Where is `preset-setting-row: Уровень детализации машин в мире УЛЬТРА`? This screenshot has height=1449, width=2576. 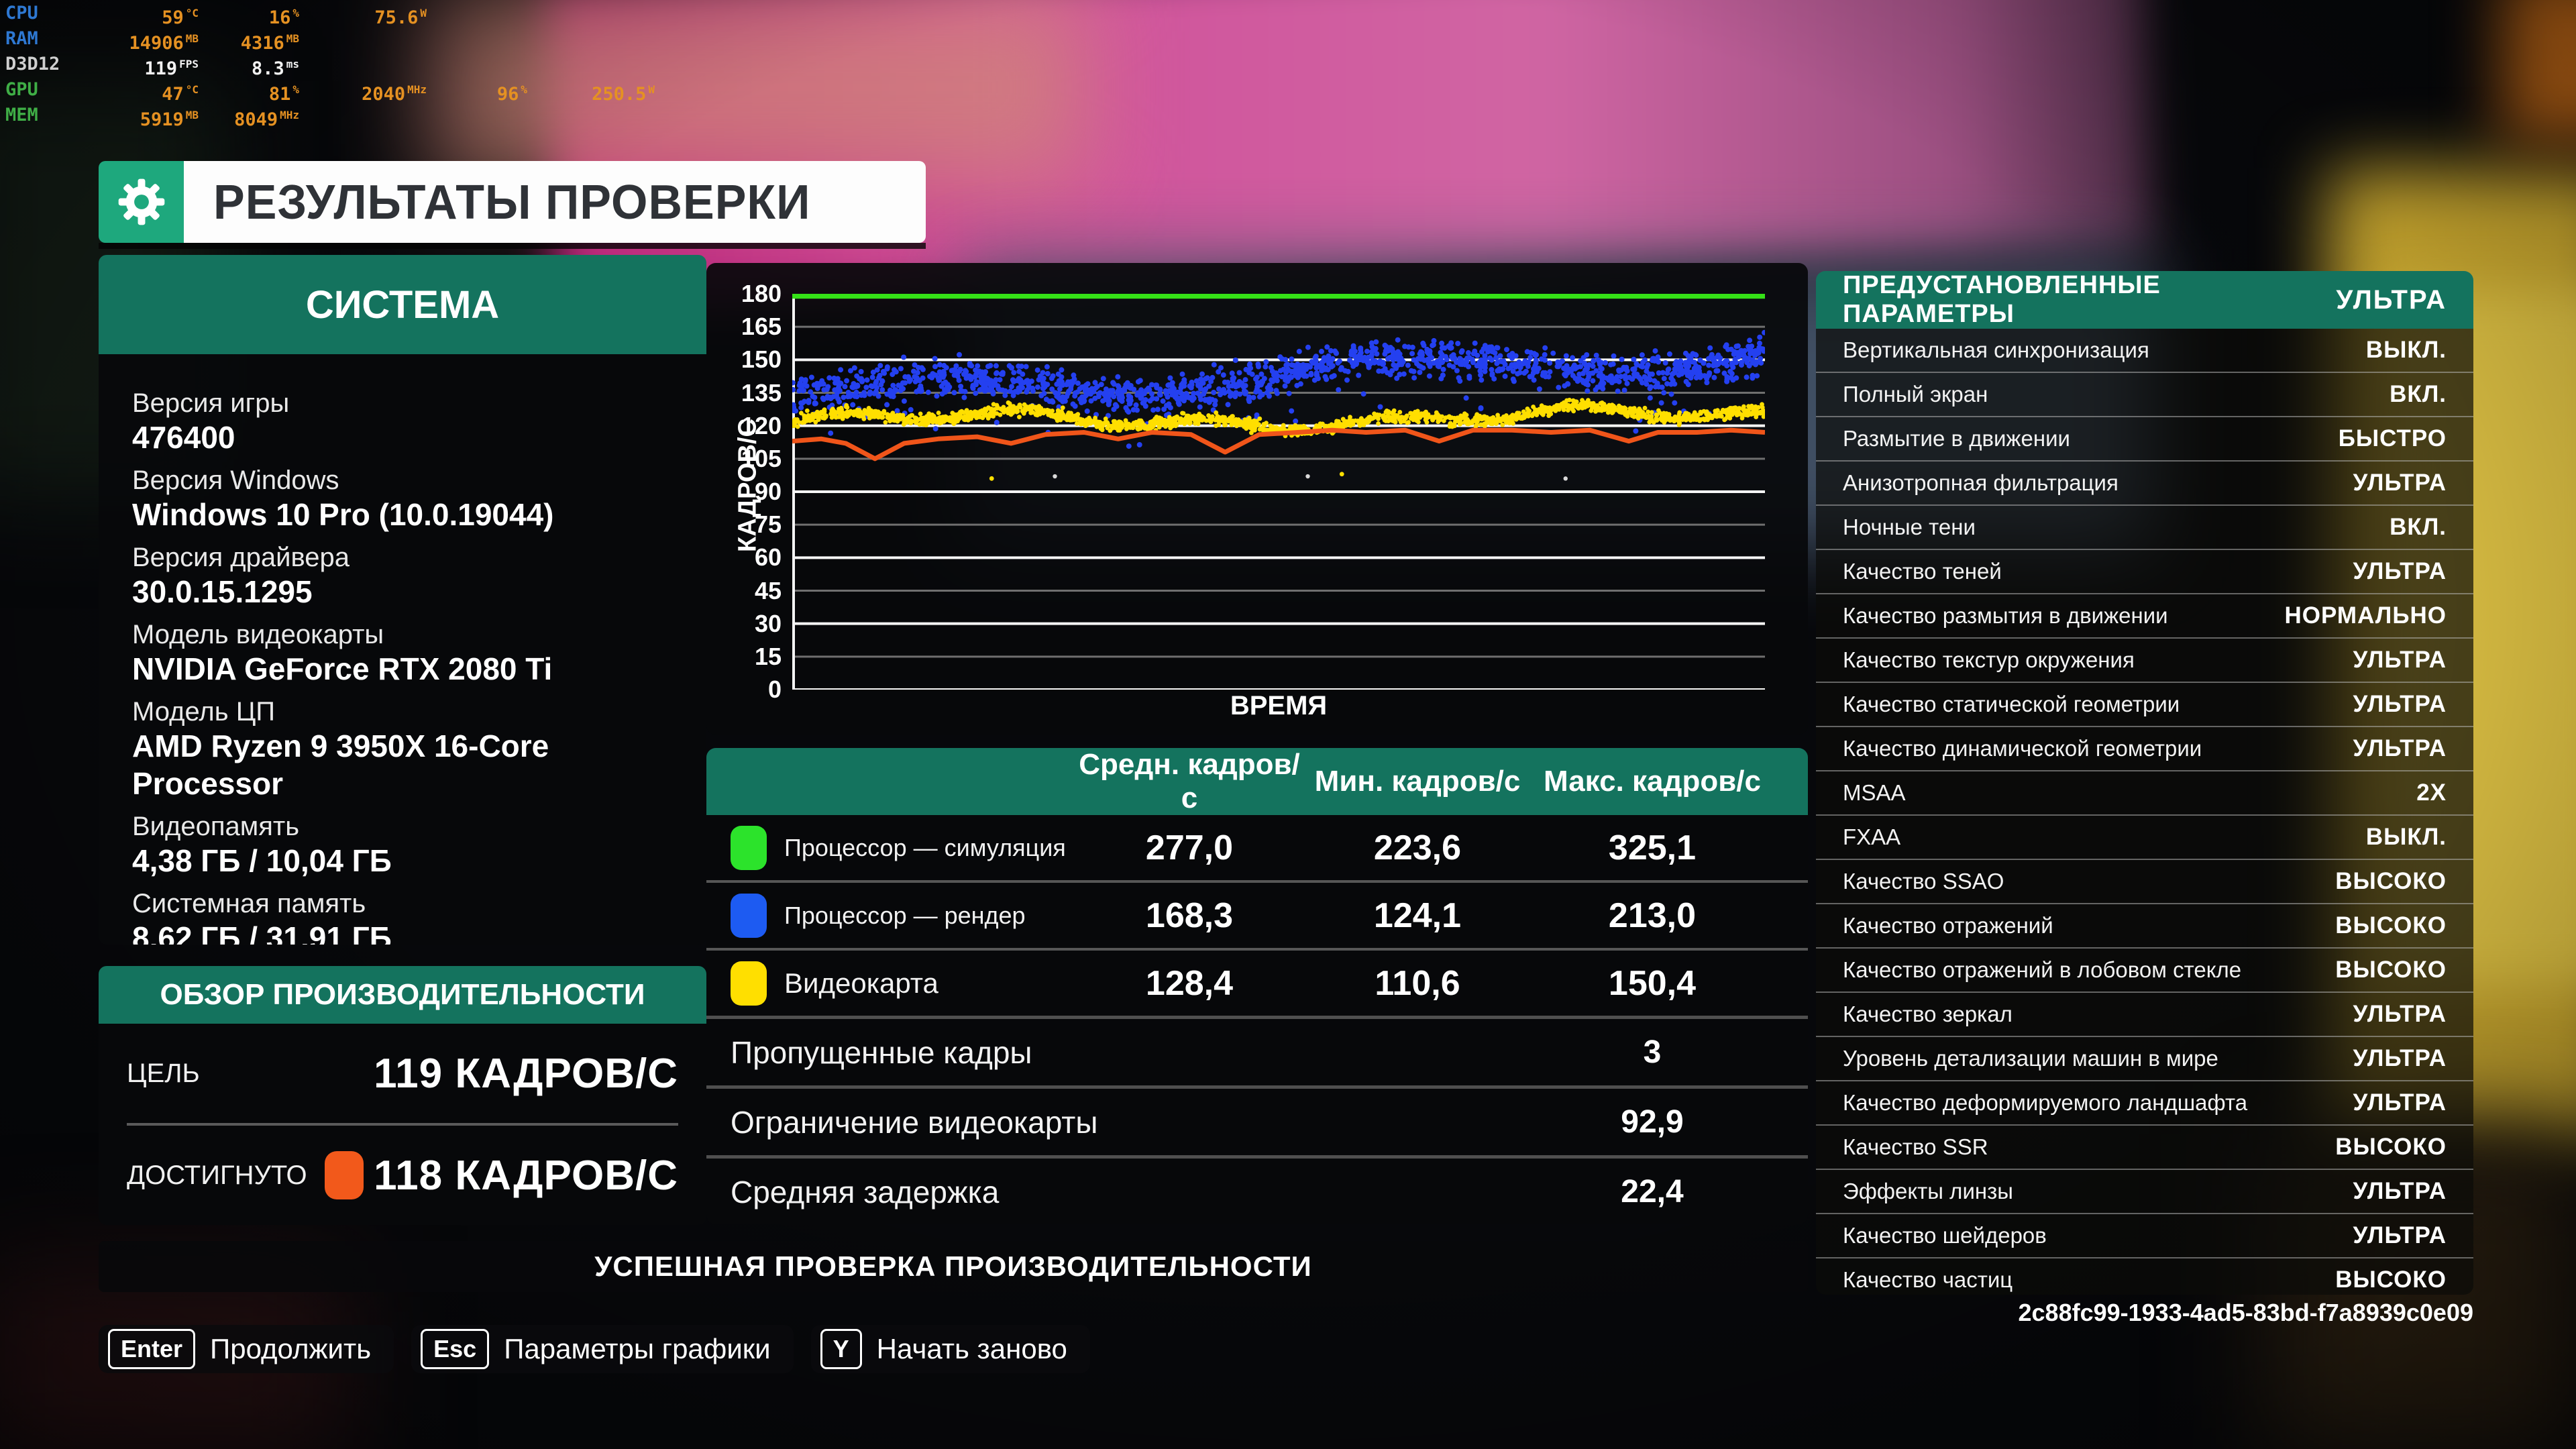
preset-setting-row: Уровень детализации машин в мире УЛЬТРА is located at coordinates (2144, 1059).